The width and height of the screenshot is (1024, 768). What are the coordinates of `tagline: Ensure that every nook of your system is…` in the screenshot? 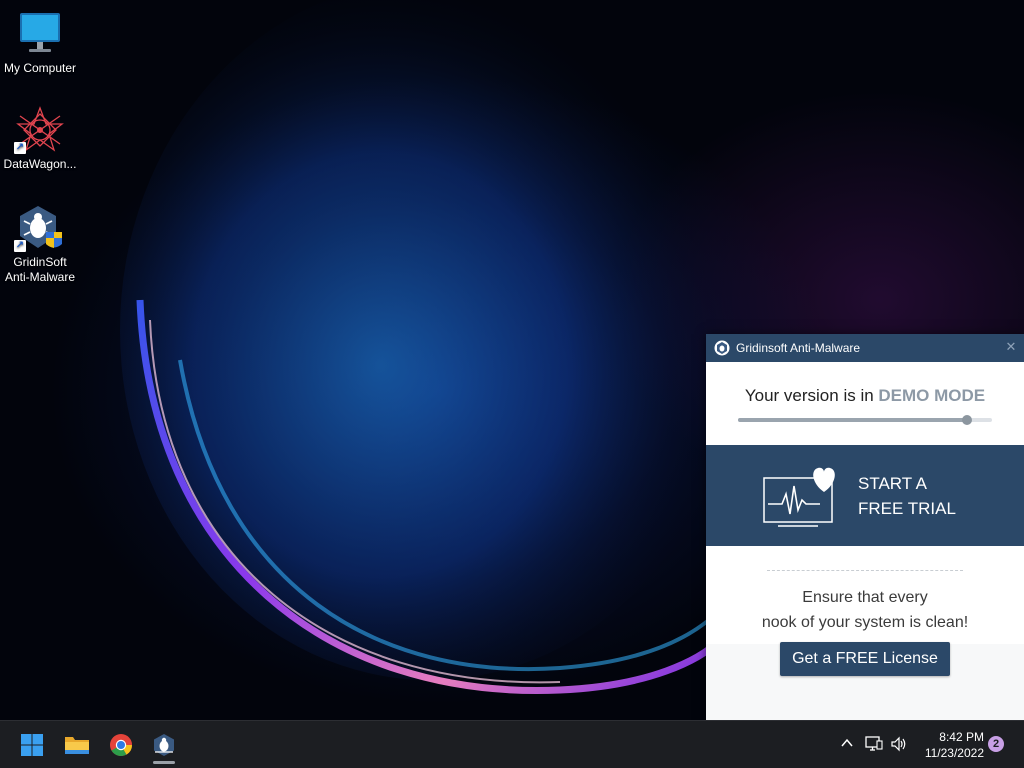 It's located at (865, 610).